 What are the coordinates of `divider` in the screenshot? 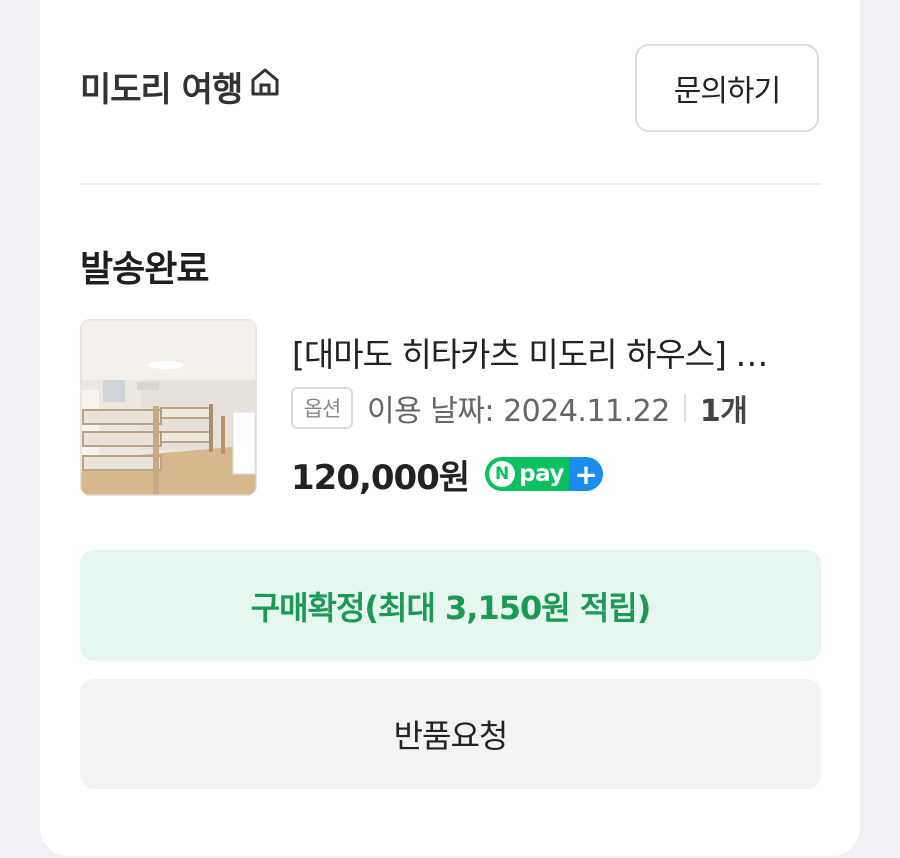 It's located at (450, 184).